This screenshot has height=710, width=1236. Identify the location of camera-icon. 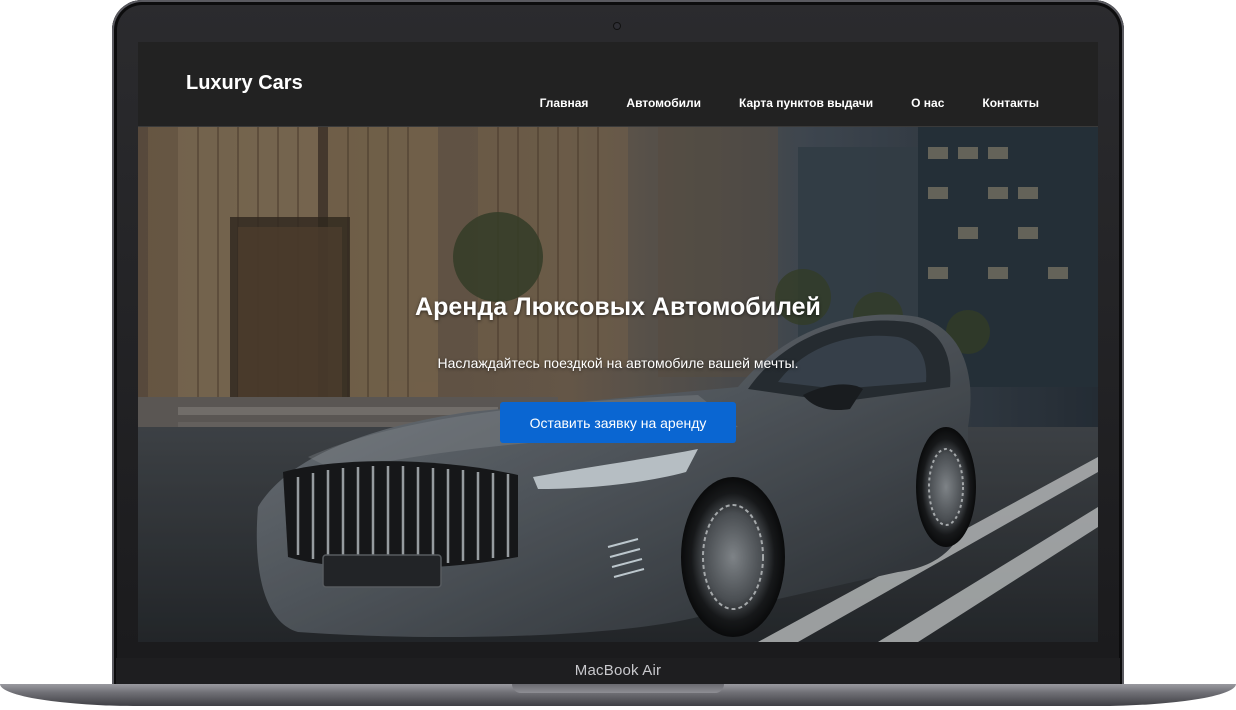
(617, 26).